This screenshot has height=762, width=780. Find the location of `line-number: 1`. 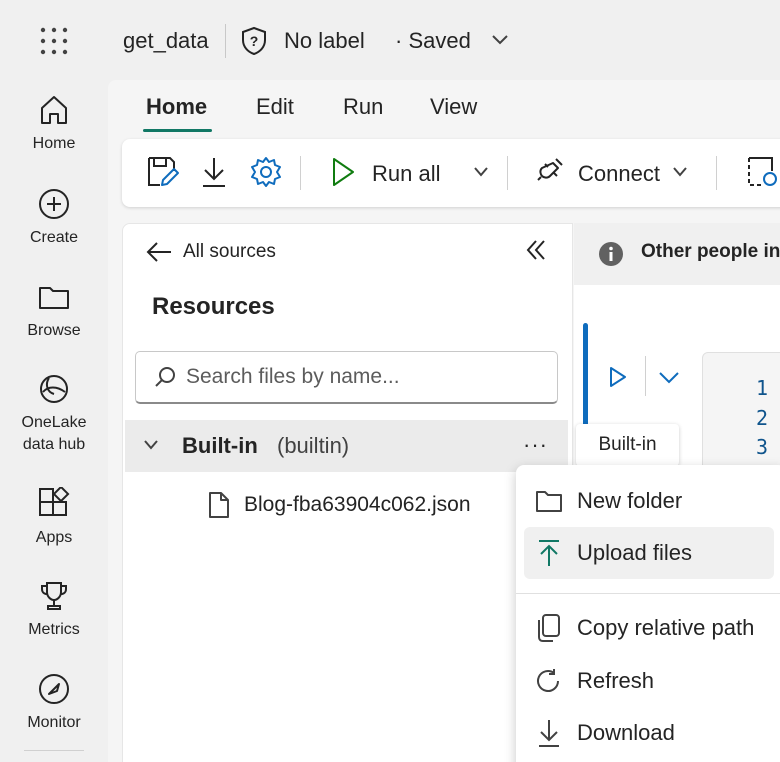

line-number: 1 is located at coordinates (762, 388).